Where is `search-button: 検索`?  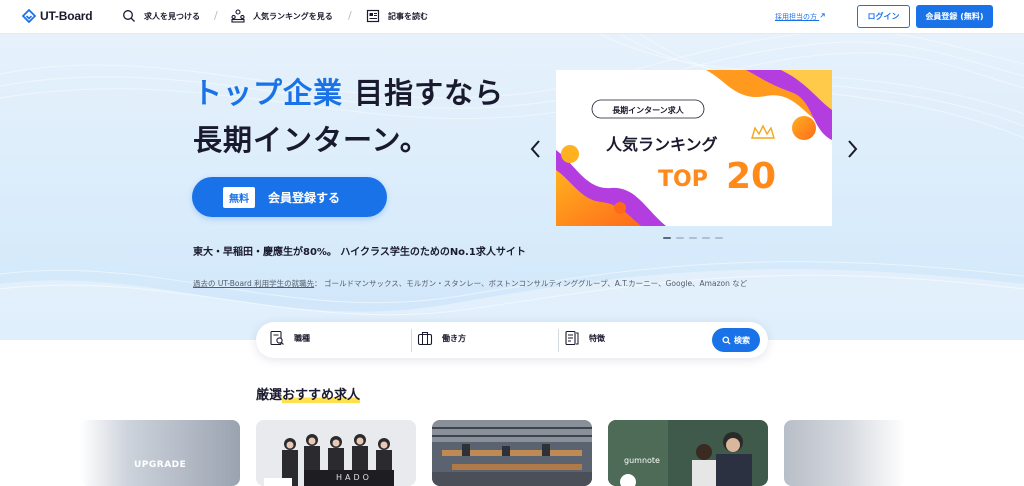 search-button: 検索 is located at coordinates (736, 340).